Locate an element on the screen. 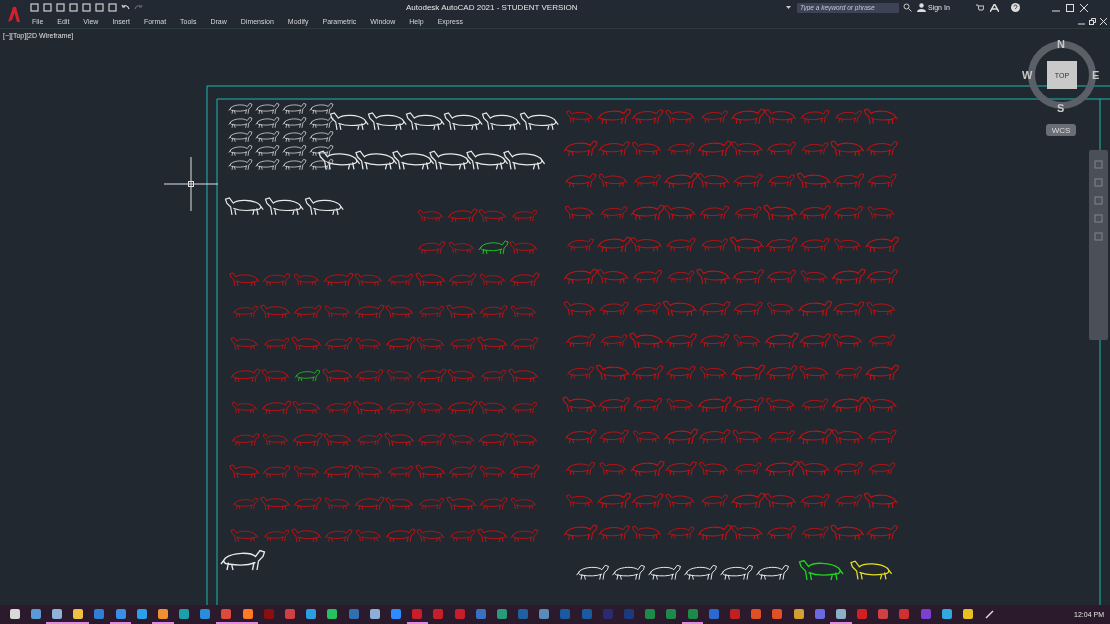 This screenshot has height=624, width=1110. search-icon is located at coordinates (907, 7).